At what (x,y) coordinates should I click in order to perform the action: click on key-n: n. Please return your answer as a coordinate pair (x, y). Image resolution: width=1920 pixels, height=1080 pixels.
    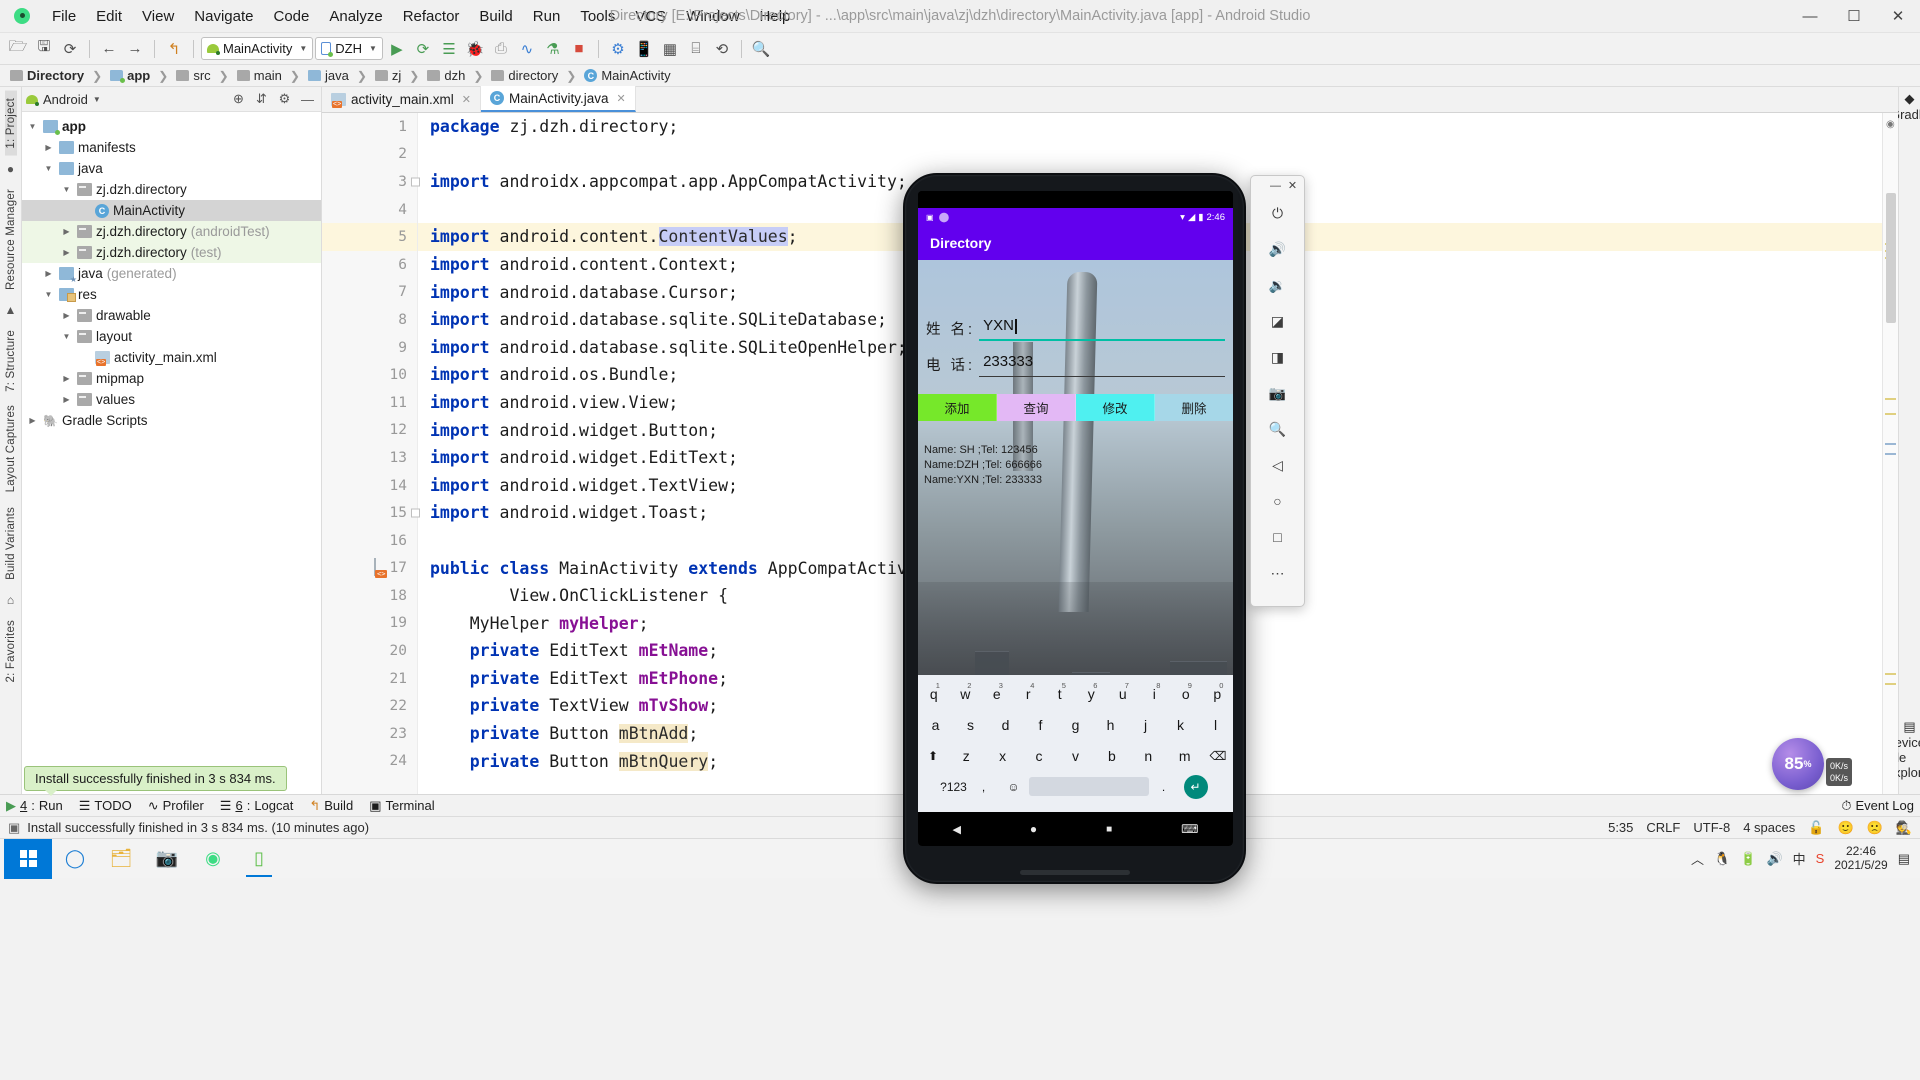
    Looking at the image, I should click on (1148, 756).